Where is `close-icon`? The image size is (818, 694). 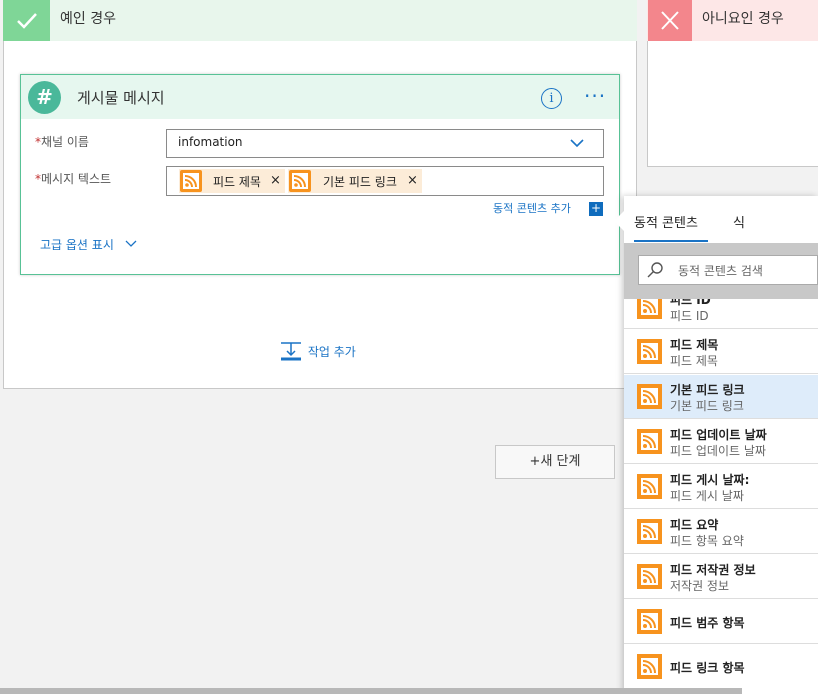 close-icon is located at coordinates (670, 20).